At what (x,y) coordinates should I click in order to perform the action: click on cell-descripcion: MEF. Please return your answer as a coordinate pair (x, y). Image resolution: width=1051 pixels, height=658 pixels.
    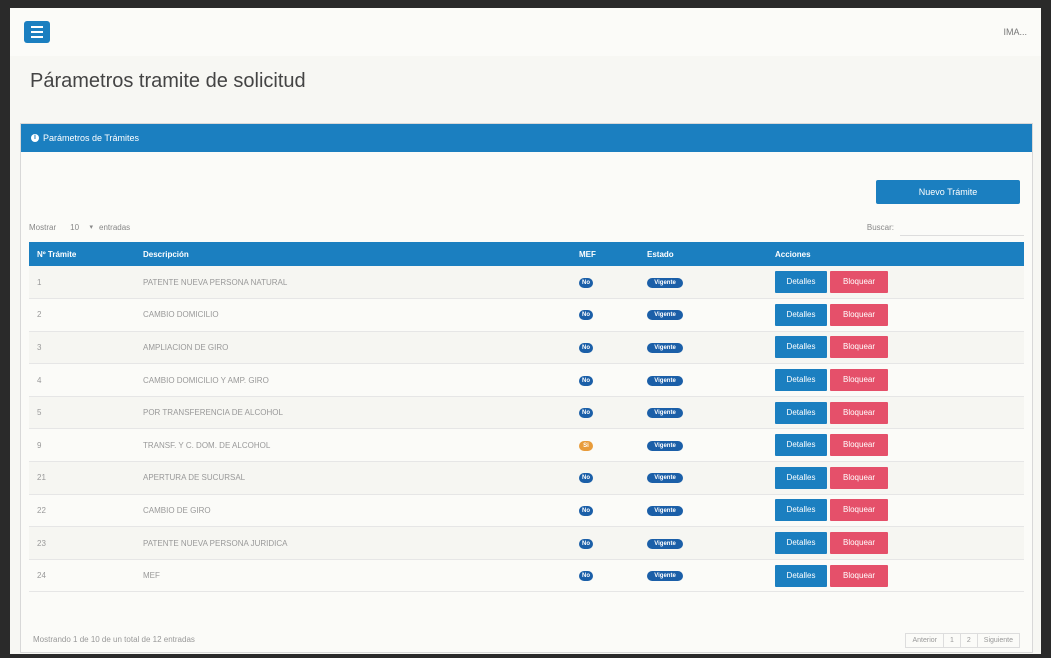
    Looking at the image, I should click on (151, 576).